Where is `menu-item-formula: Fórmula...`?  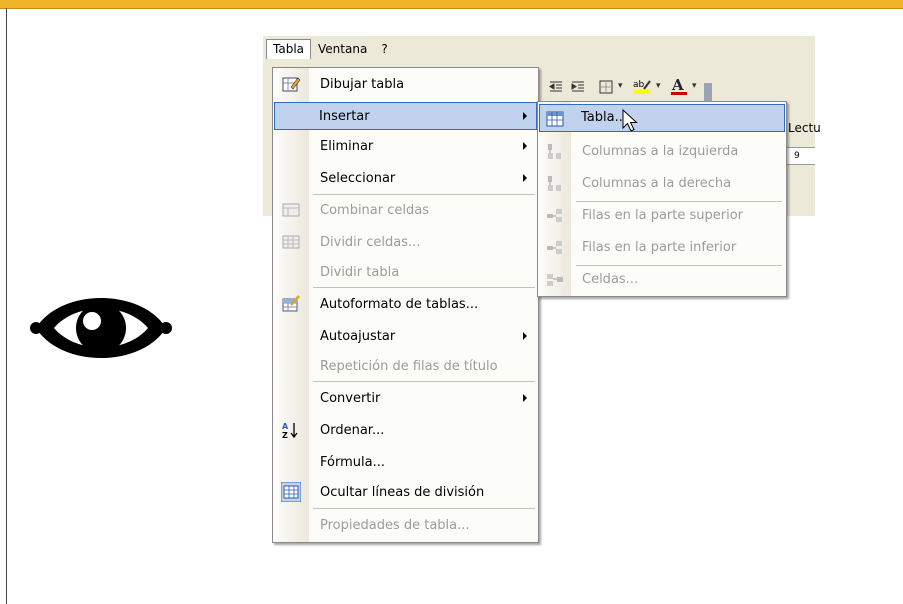 menu-item-formula: Fórmula... is located at coordinates (405, 462).